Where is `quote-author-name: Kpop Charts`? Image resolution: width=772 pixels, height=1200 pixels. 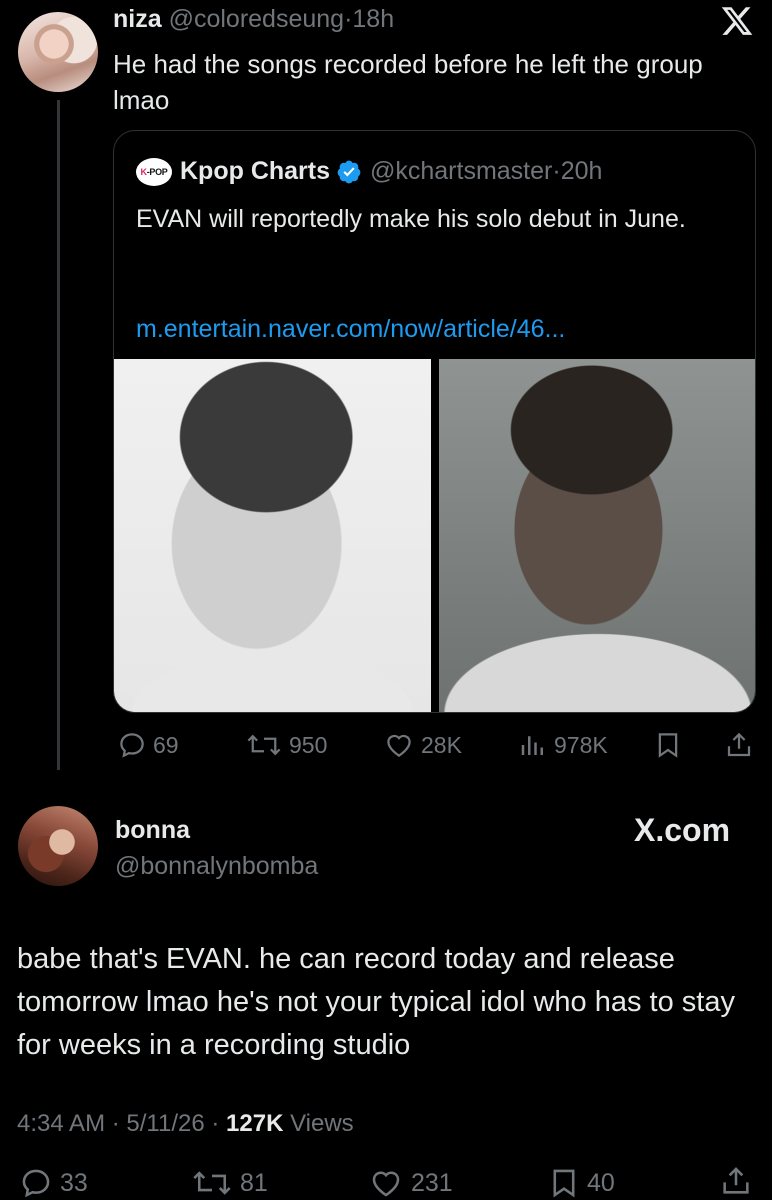 quote-author-name: Kpop Charts is located at coordinates (255, 171).